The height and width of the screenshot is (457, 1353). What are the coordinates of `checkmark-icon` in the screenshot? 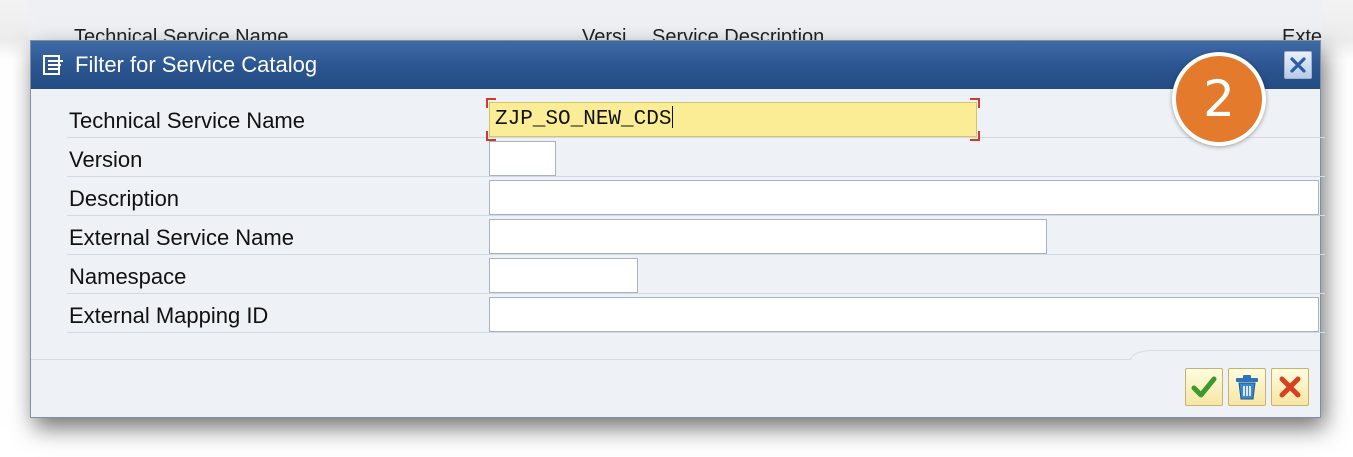 It's located at (1204, 387).